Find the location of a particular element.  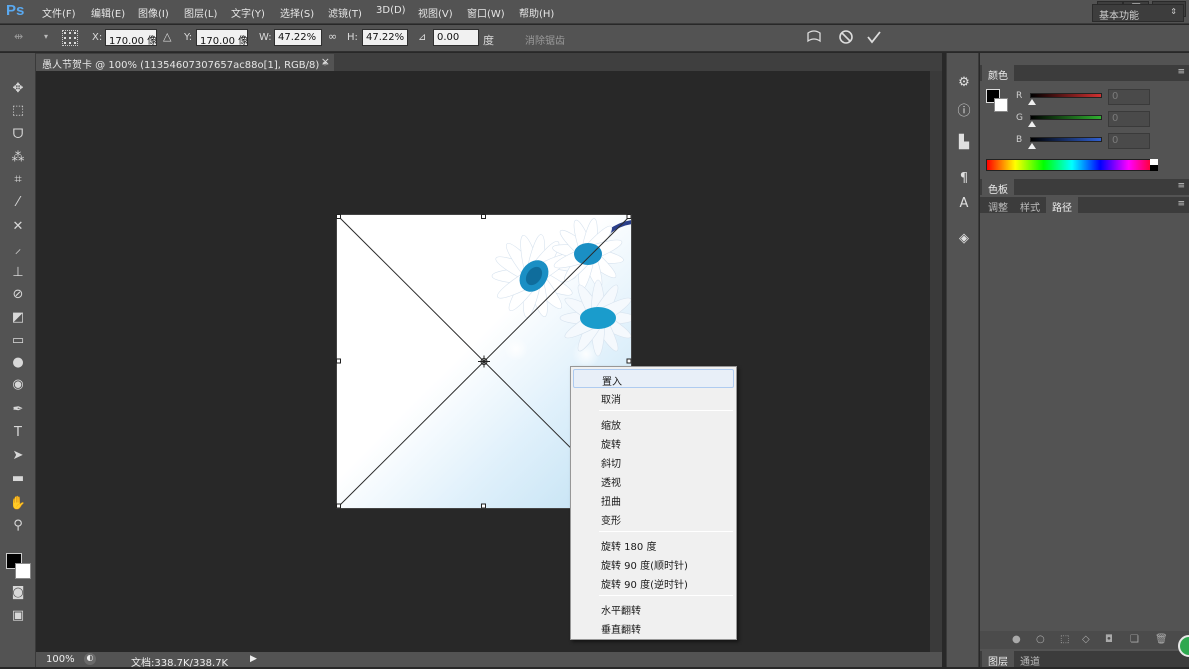

red-track is located at coordinates (1066, 95).